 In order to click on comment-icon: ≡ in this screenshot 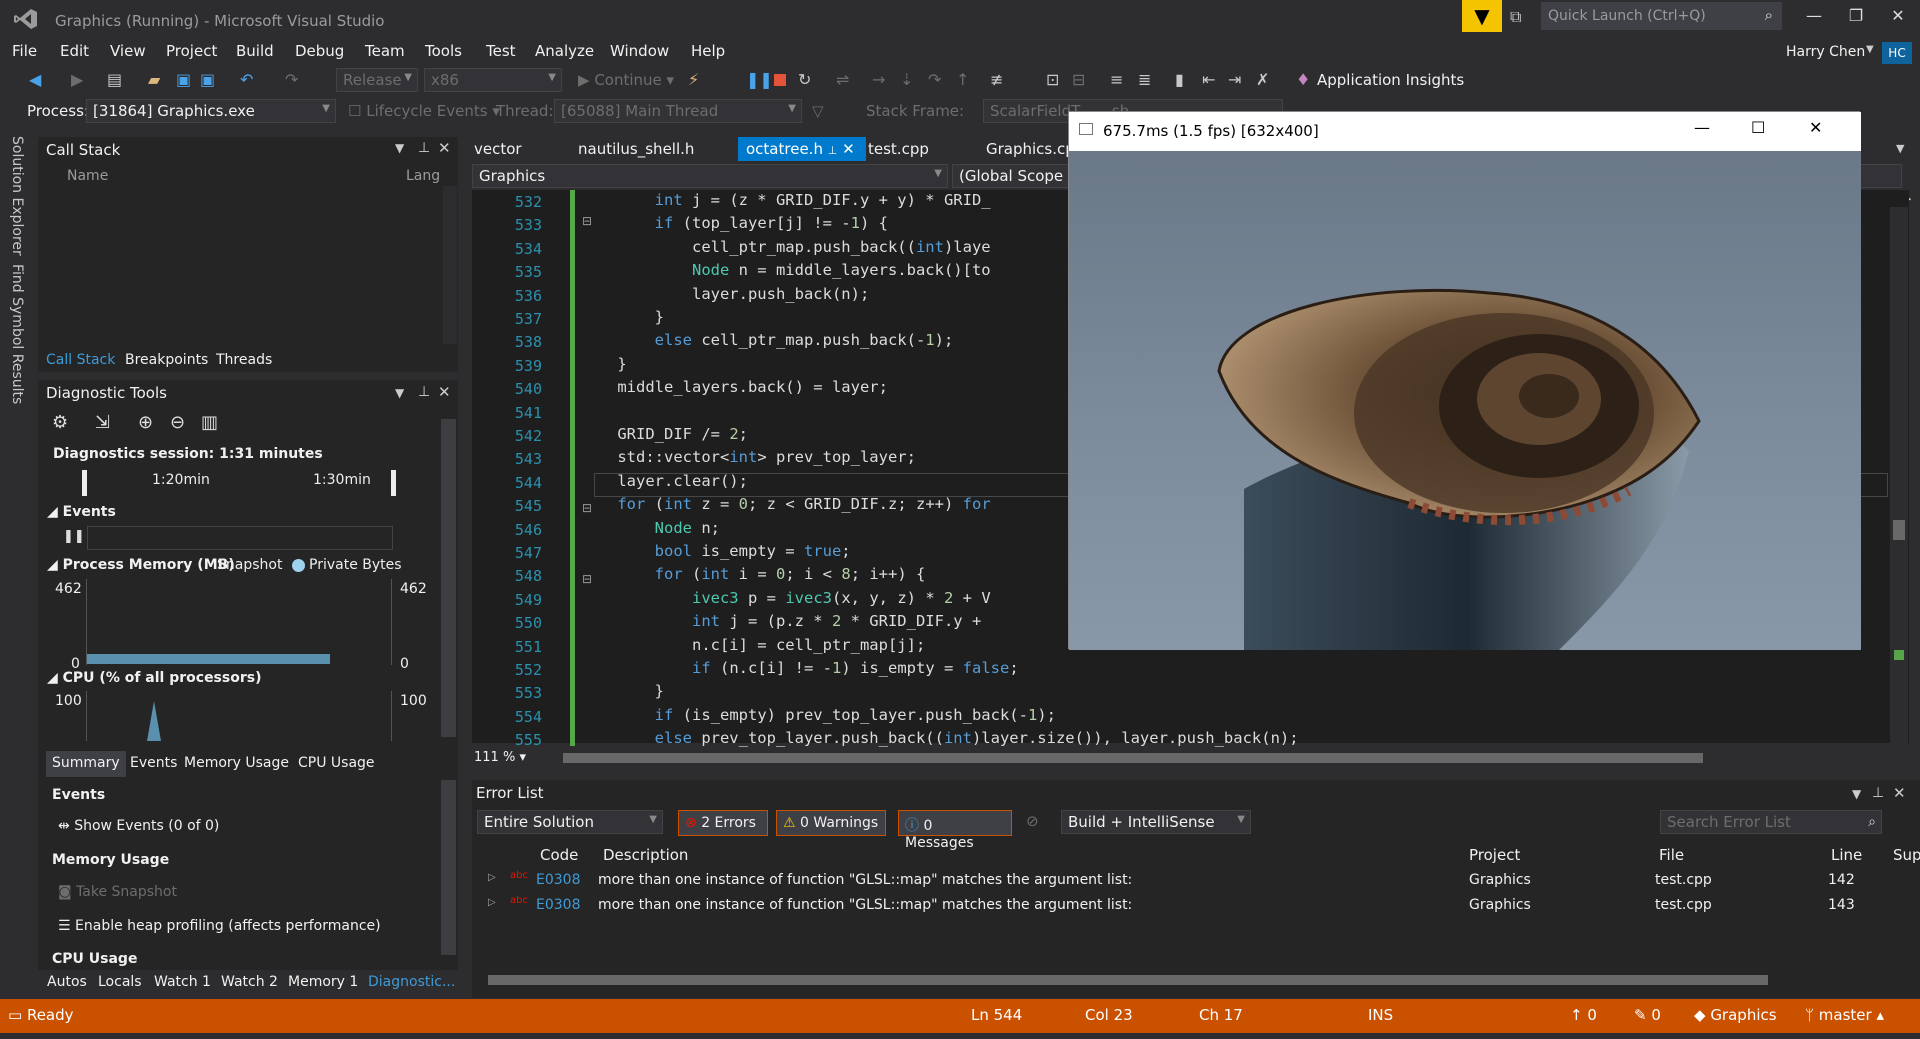, I will do `click(1116, 79)`.